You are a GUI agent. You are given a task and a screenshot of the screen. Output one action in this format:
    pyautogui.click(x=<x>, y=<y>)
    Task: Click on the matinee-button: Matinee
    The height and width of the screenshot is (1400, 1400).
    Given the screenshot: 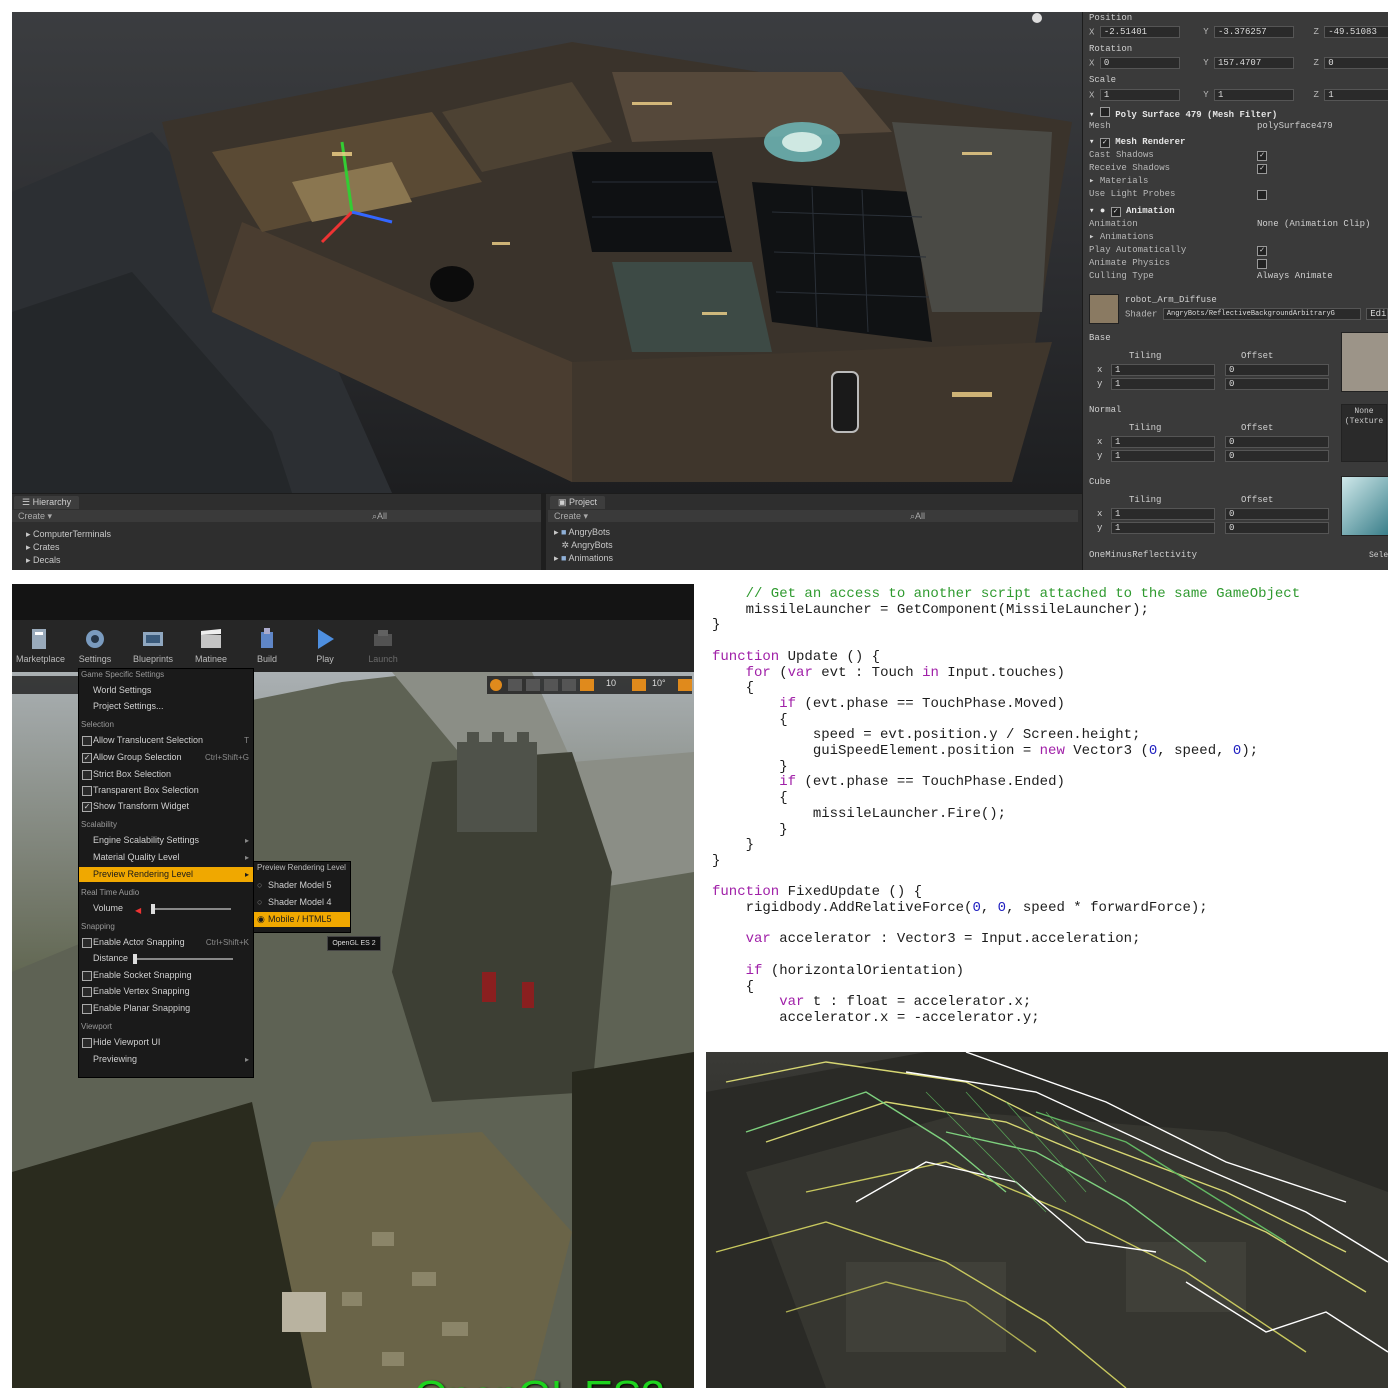 What is the action you would take?
    pyautogui.click(x=211, y=646)
    